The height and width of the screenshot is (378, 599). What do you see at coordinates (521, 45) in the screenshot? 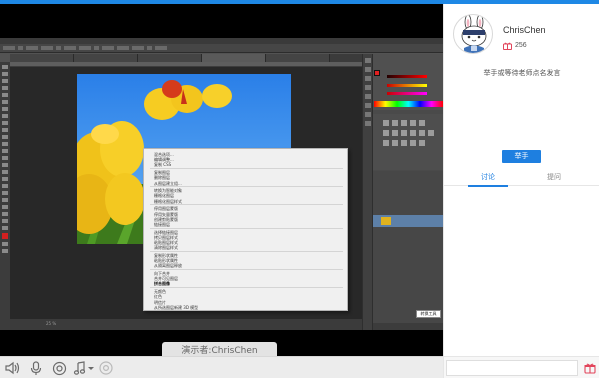
I see `flower-count-value: 256` at bounding box center [521, 45].